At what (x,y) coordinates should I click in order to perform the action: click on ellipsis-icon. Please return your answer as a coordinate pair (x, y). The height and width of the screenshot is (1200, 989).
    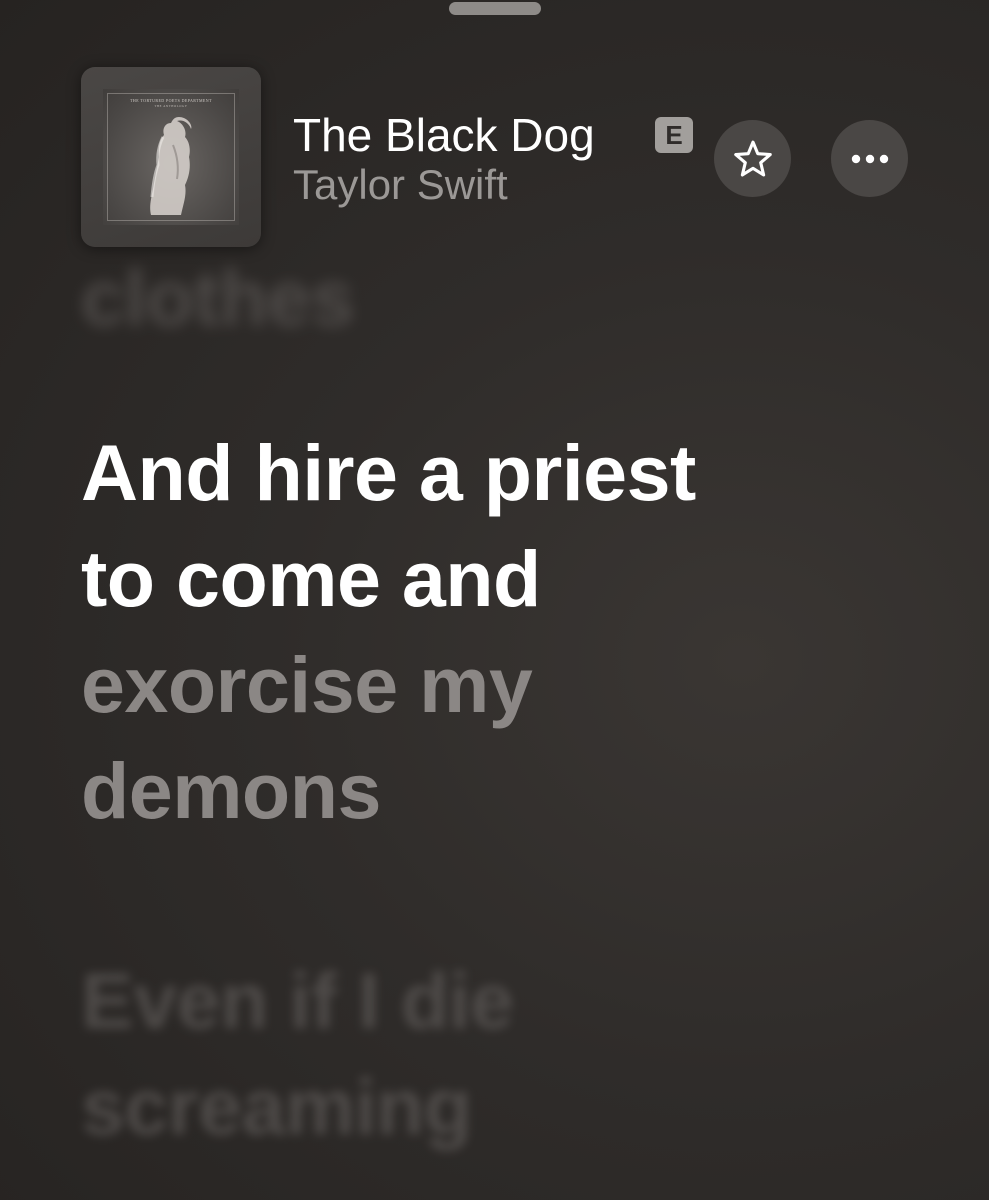
    Looking at the image, I should click on (869, 158).